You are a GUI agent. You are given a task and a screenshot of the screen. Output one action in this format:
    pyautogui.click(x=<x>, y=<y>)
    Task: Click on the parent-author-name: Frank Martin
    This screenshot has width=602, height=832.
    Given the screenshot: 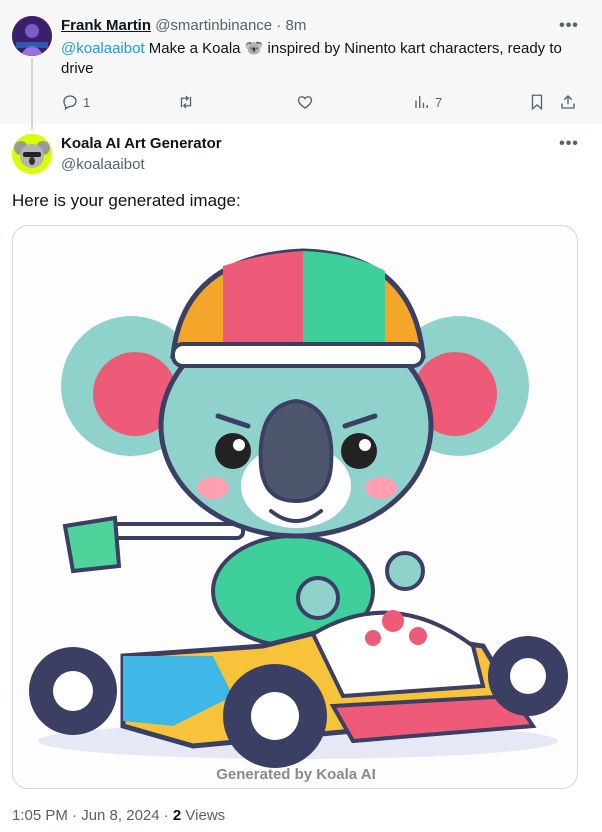 What is the action you would take?
    pyautogui.click(x=106, y=25)
    